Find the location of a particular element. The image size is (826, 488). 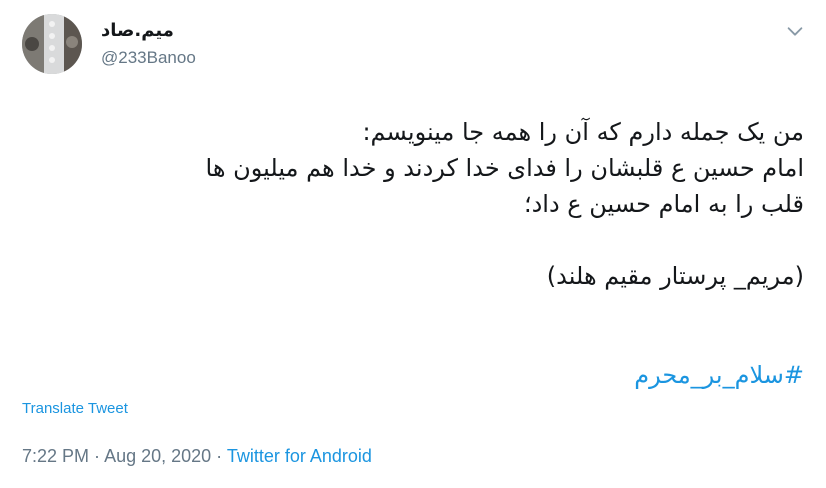

avatar is located at coordinates (52, 44).